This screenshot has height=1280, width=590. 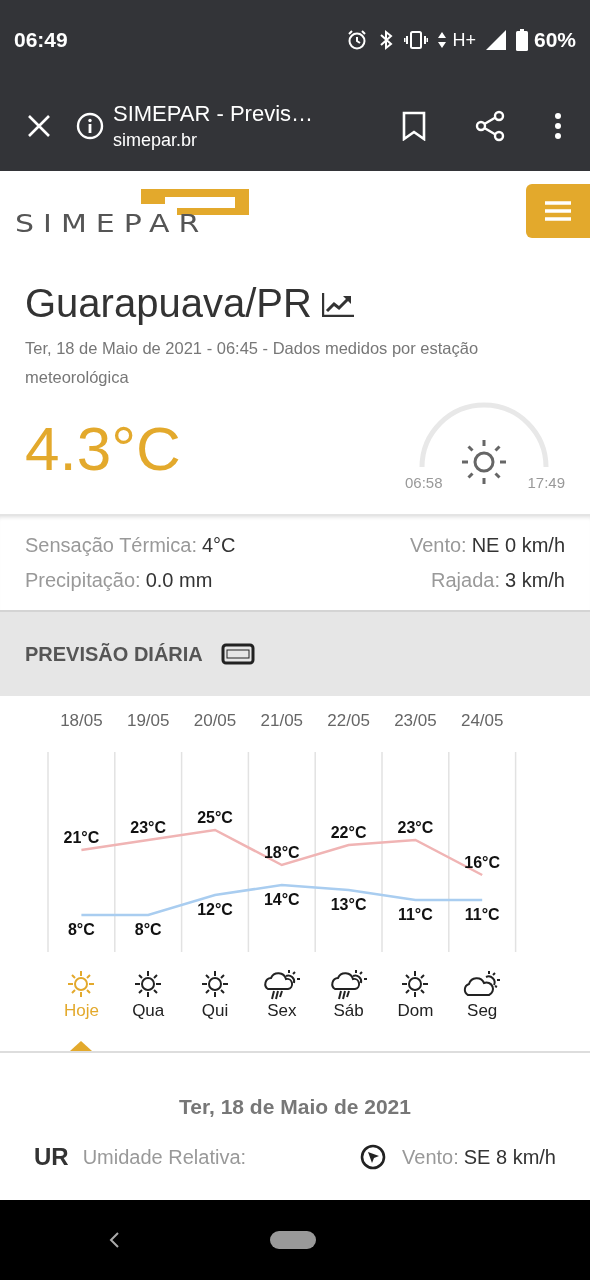 What do you see at coordinates (215, 721) in the screenshot?
I see `forecast-date: 20/05` at bounding box center [215, 721].